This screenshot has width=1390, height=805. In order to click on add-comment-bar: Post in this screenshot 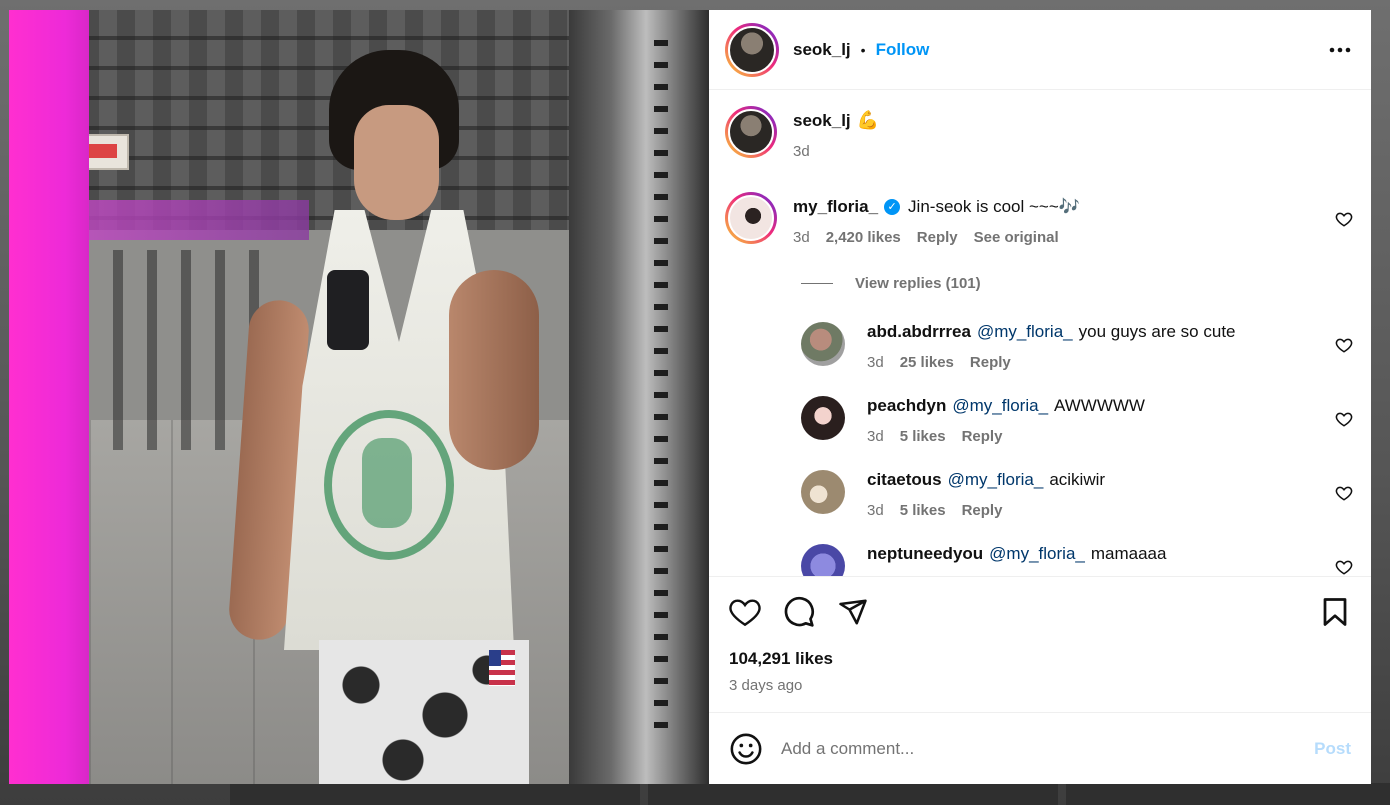, I will do `click(1040, 748)`.